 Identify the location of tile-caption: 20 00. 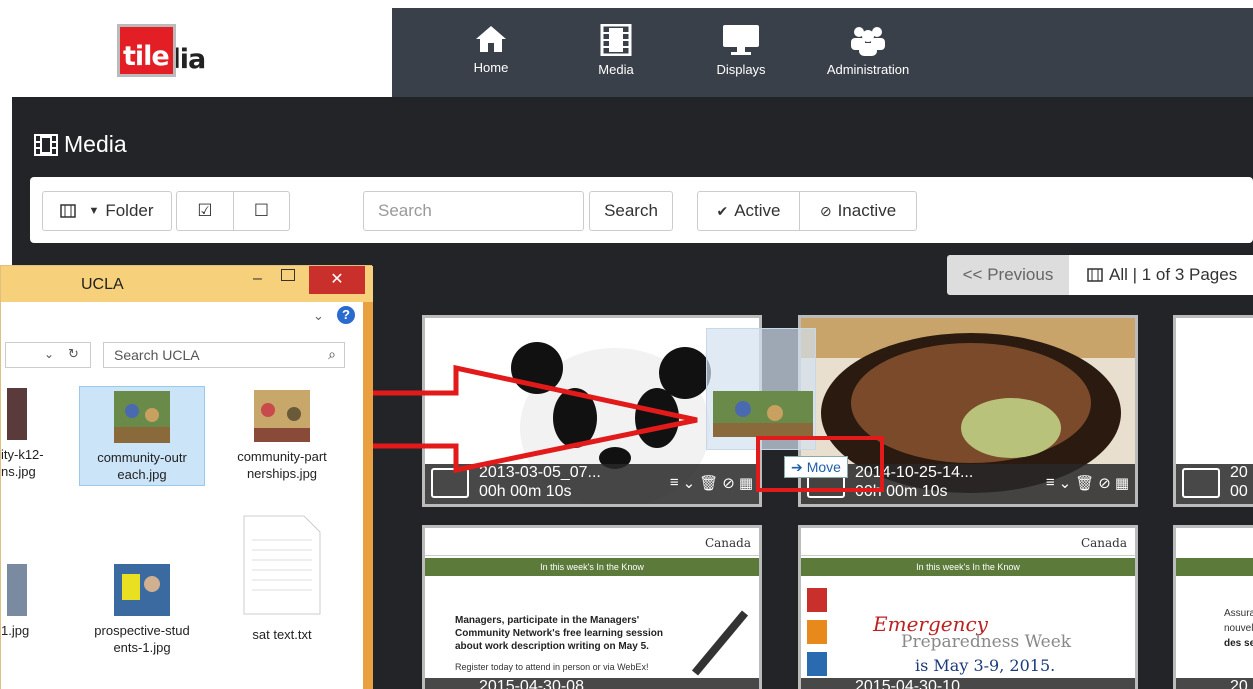
(1214, 484).